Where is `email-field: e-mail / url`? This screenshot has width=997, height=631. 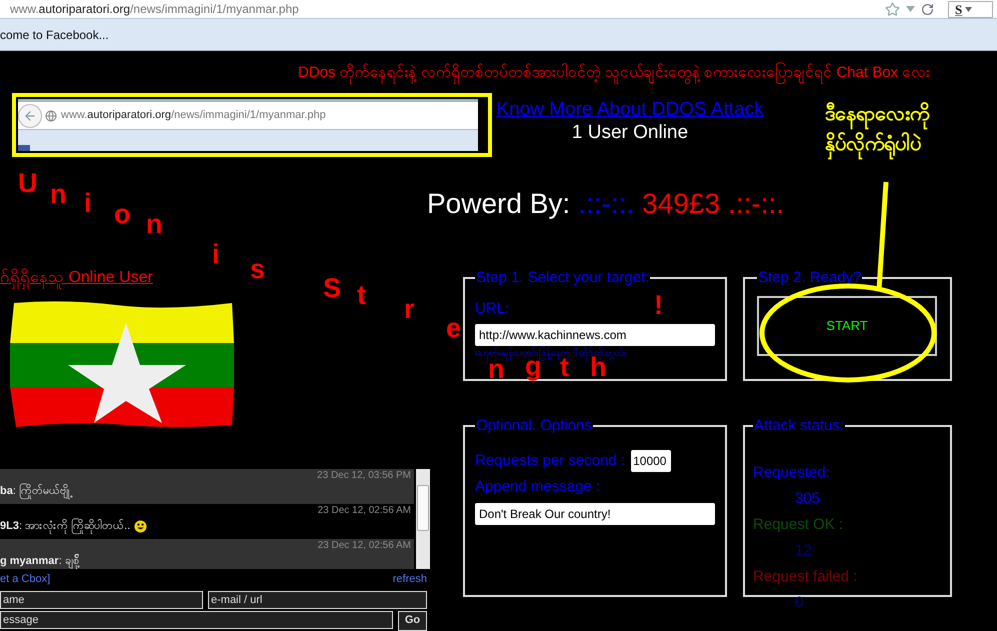 email-field: e-mail / url is located at coordinates (317, 599).